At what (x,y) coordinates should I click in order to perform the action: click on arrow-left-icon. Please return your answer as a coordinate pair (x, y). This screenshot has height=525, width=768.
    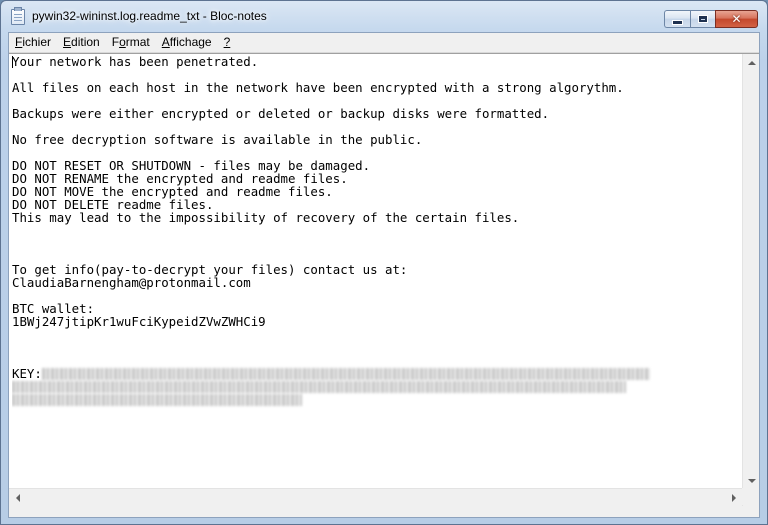
    Looking at the image, I should click on (17, 497).